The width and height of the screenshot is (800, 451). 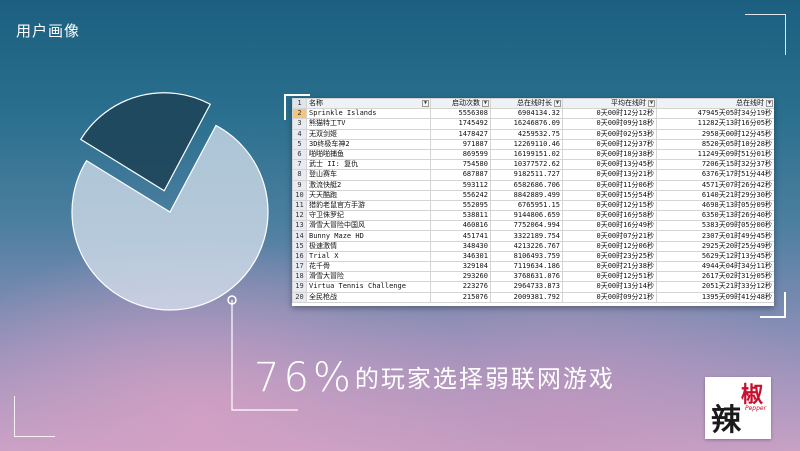 What do you see at coordinates (715, 205) in the screenshot?
I see `table-cell: 4698天13时05分09秒` at bounding box center [715, 205].